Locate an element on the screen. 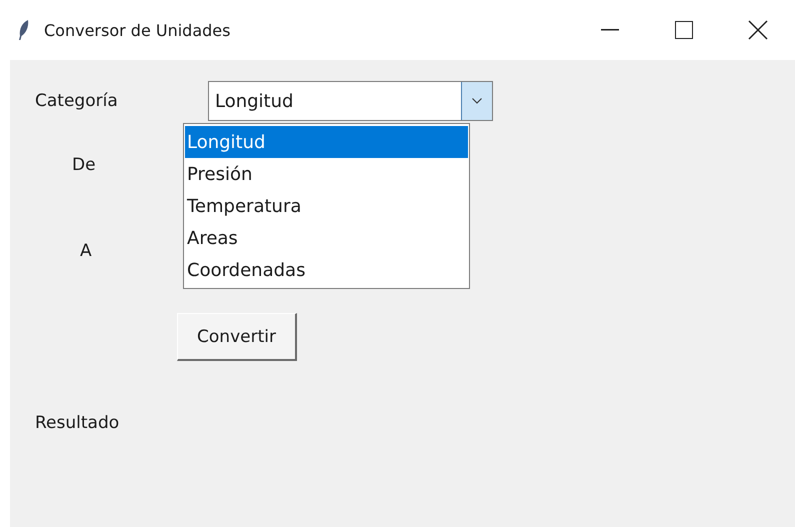 This screenshot has width=795, height=527. window-title: Conversor de Unidades is located at coordinates (138, 30).